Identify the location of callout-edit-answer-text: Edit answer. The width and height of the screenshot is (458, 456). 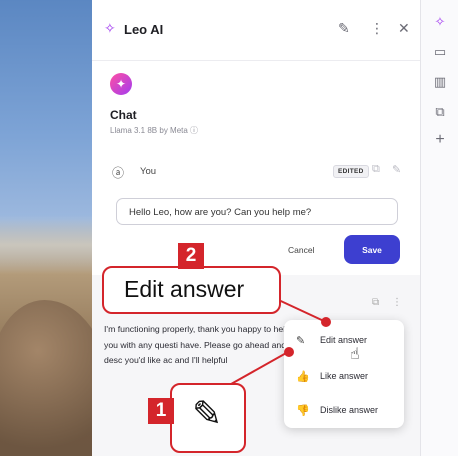
(184, 289).